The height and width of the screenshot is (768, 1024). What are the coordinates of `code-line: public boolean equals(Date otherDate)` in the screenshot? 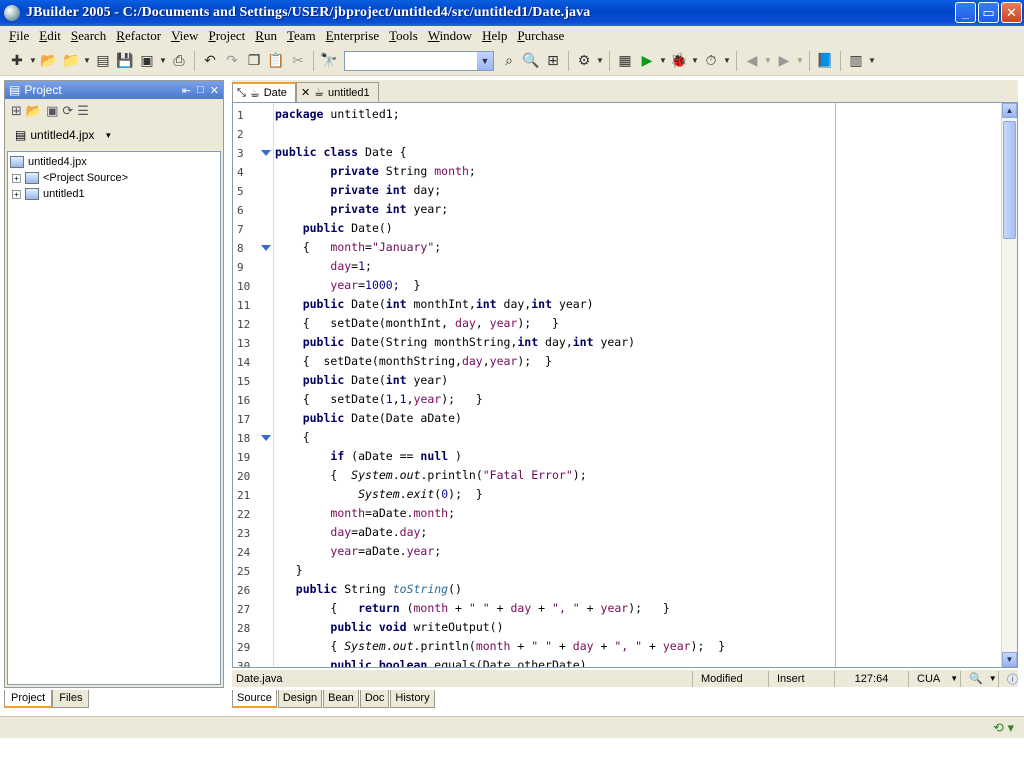 It's located at (430, 662).